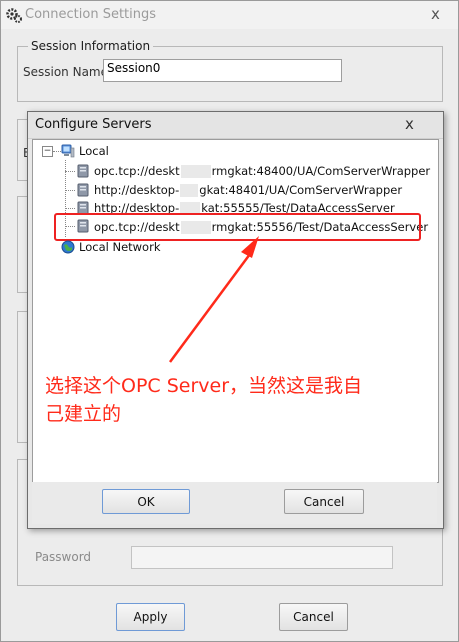 Image resolution: width=459 pixels, height=642 pixels. What do you see at coordinates (204, 386) in the screenshot?
I see `annotation-line-1: 选择这个OPC Server，当然这是我自` at bounding box center [204, 386].